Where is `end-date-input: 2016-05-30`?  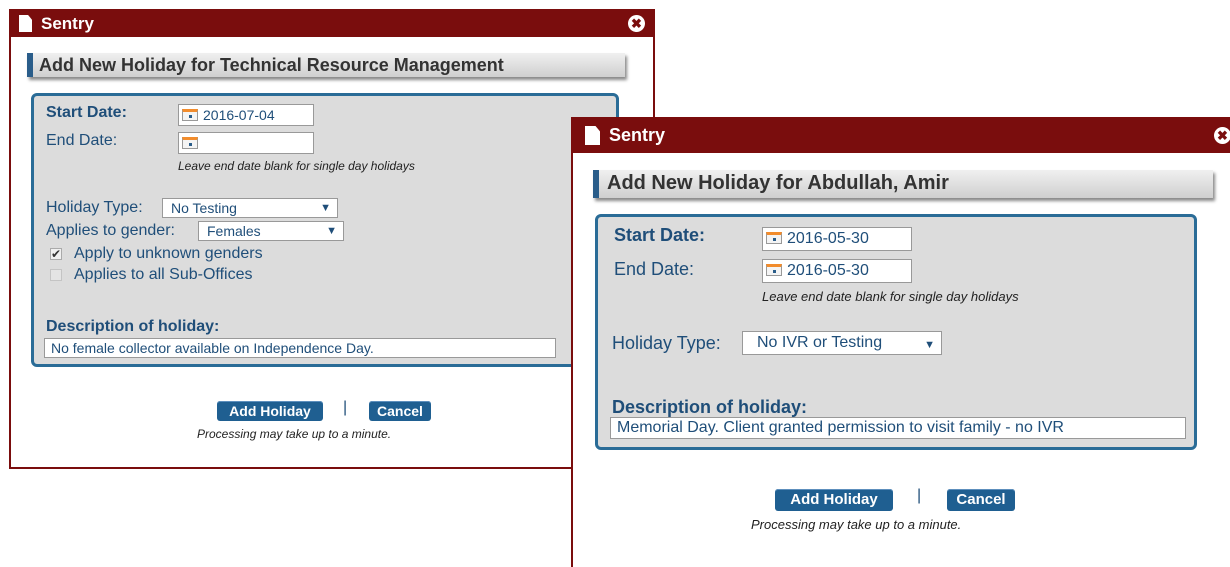 end-date-input: 2016-05-30 is located at coordinates (837, 271).